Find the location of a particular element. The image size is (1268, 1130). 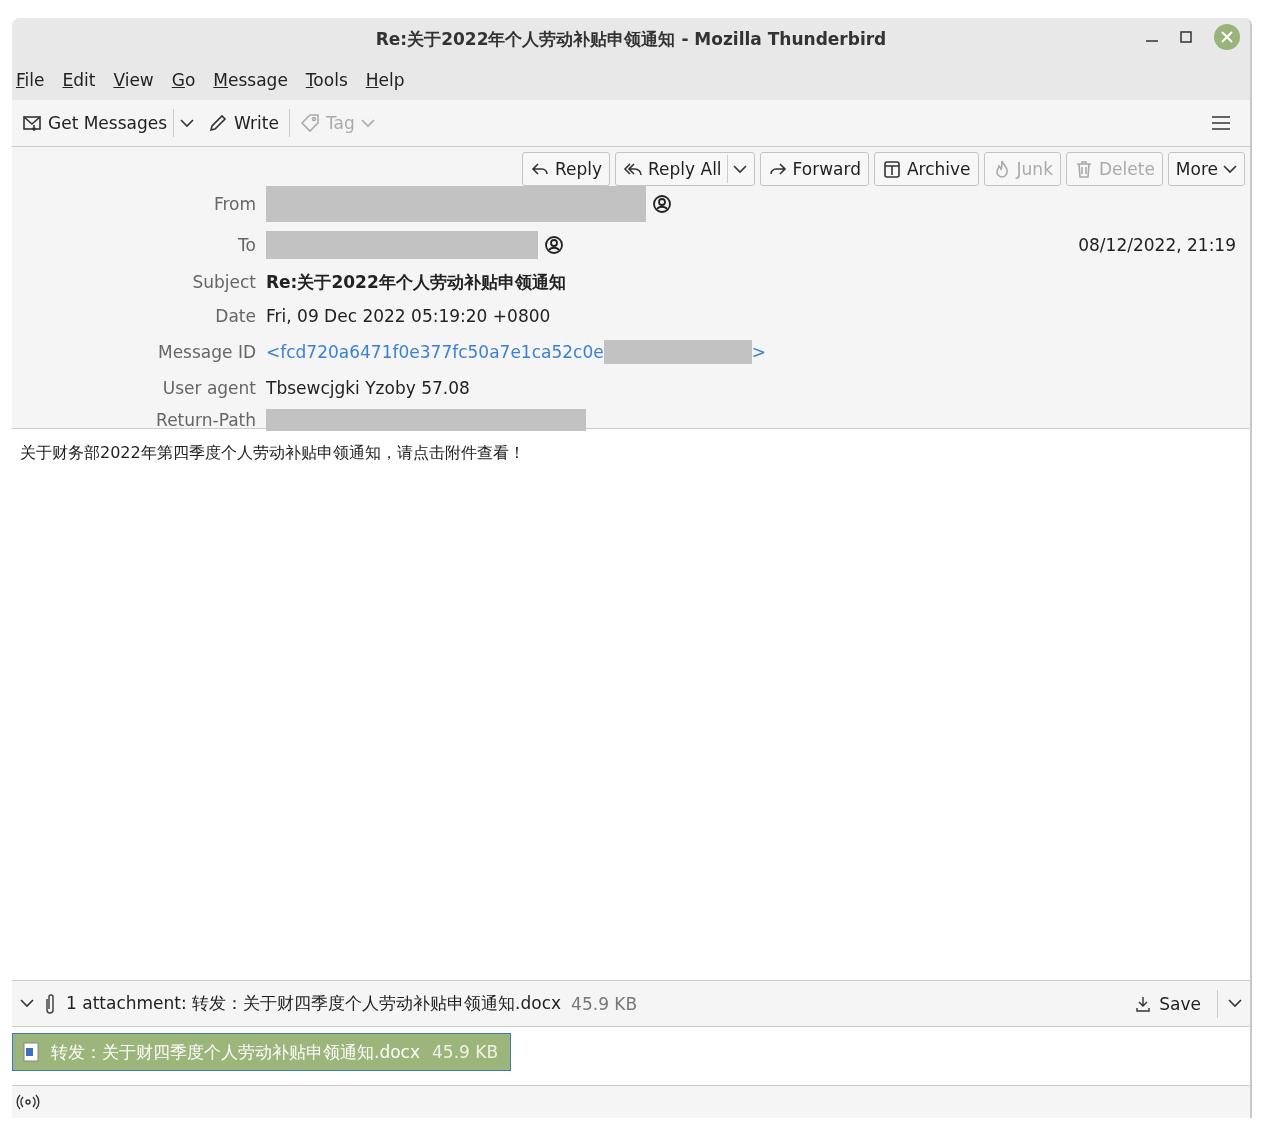

envelope-icon is located at coordinates (32, 123).